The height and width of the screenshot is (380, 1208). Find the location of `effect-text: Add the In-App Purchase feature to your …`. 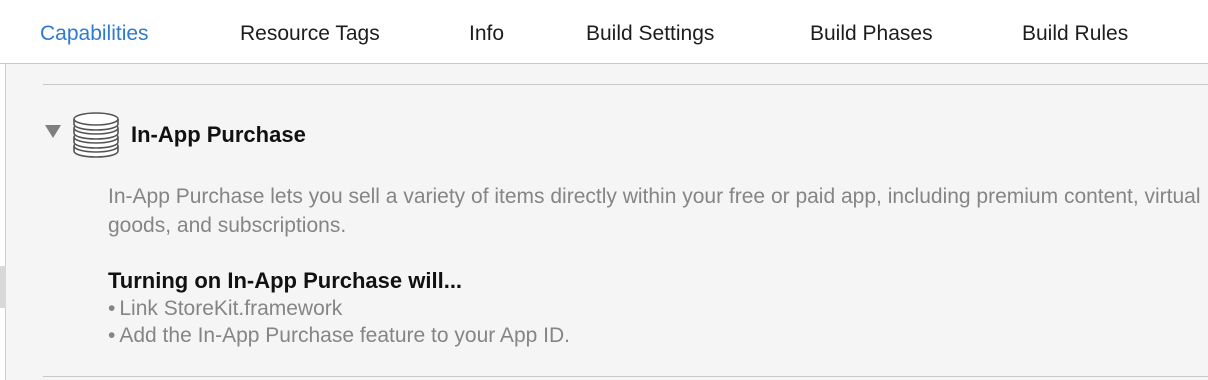

effect-text: Add the In-App Purchase feature to your … is located at coordinates (344, 335).